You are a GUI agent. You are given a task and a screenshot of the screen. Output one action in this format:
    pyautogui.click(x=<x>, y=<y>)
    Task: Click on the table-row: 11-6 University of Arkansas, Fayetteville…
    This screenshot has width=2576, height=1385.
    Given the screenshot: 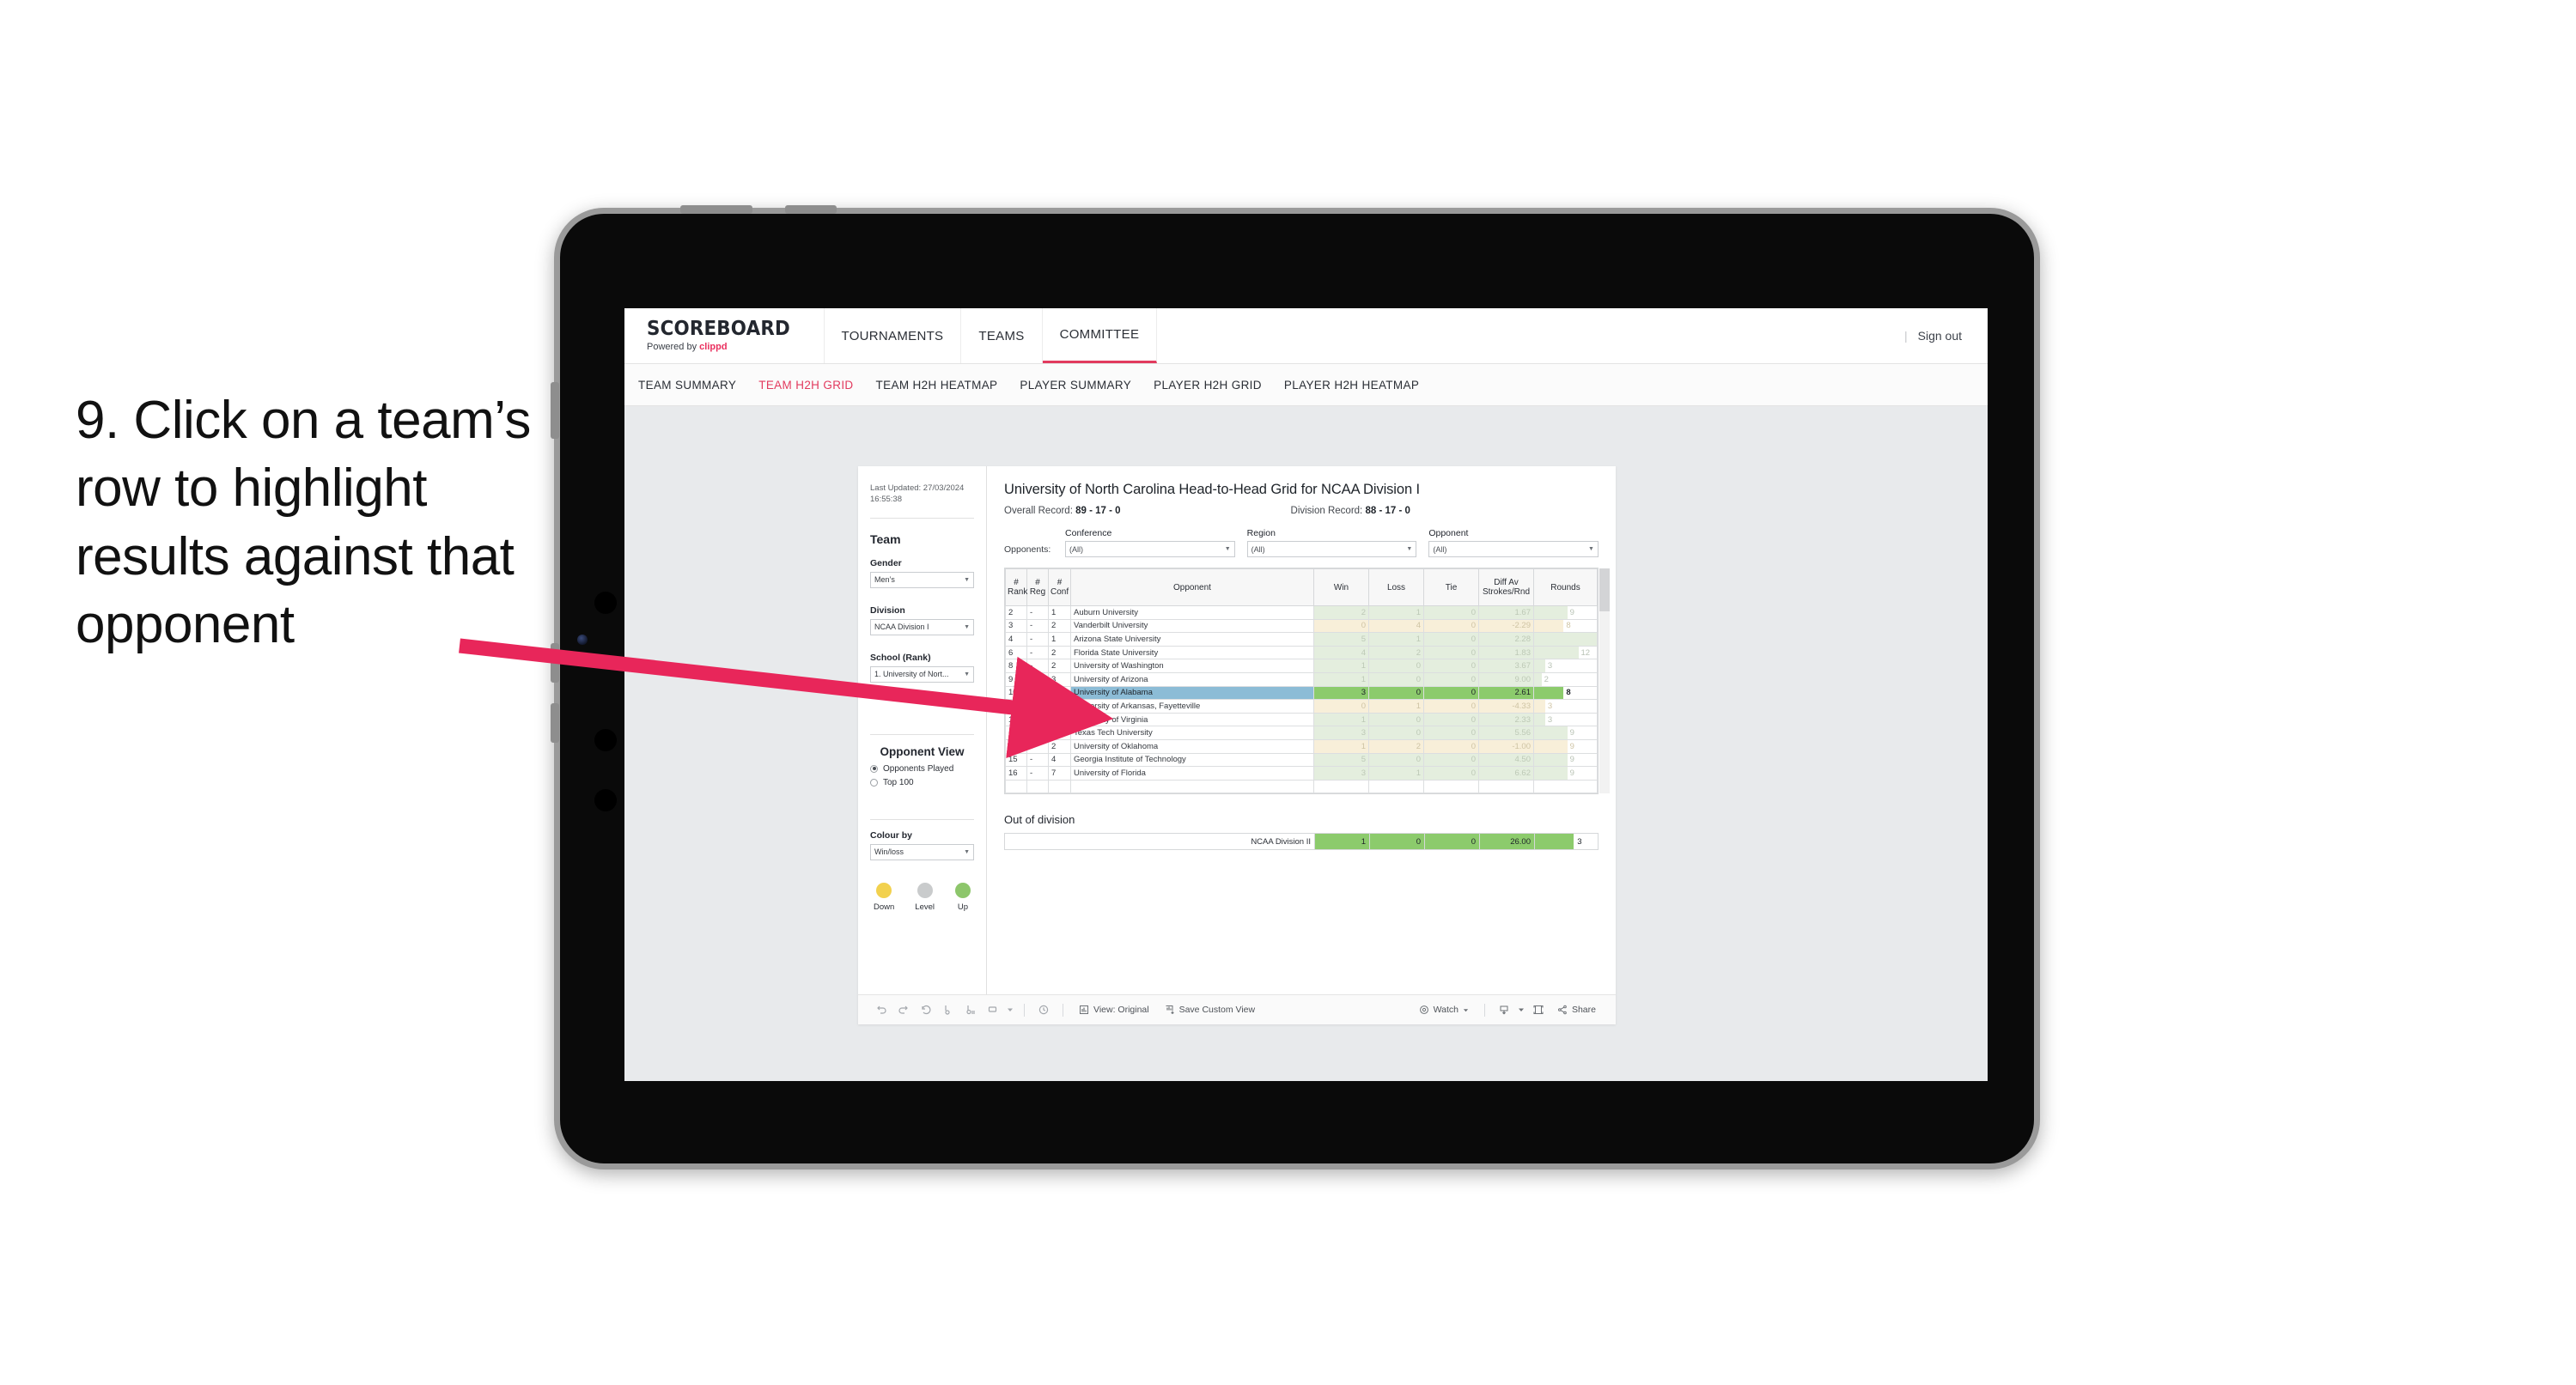 What is the action you would take?
    pyautogui.click(x=1301, y=706)
    